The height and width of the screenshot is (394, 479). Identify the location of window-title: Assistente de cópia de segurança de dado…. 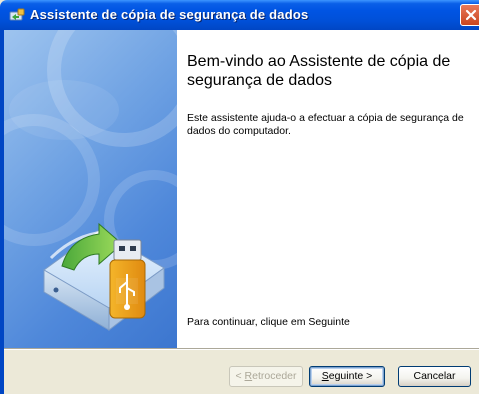
(169, 14).